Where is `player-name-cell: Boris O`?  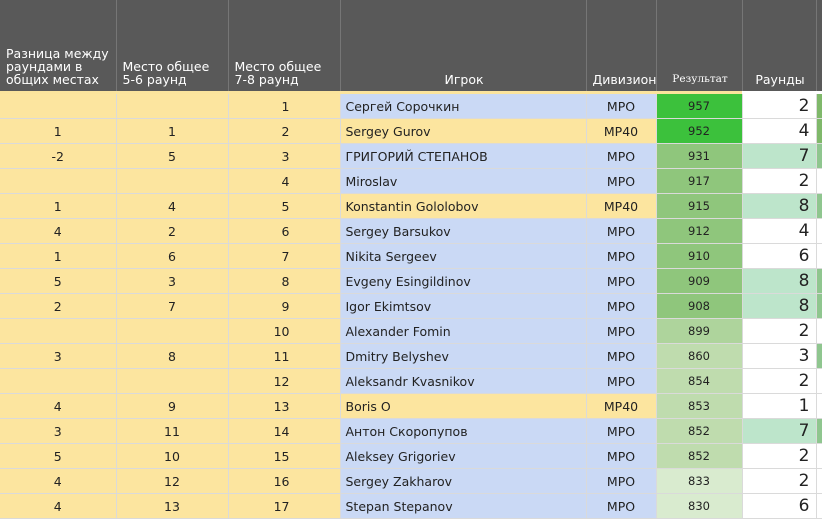
player-name-cell: Boris O is located at coordinates (463, 406).